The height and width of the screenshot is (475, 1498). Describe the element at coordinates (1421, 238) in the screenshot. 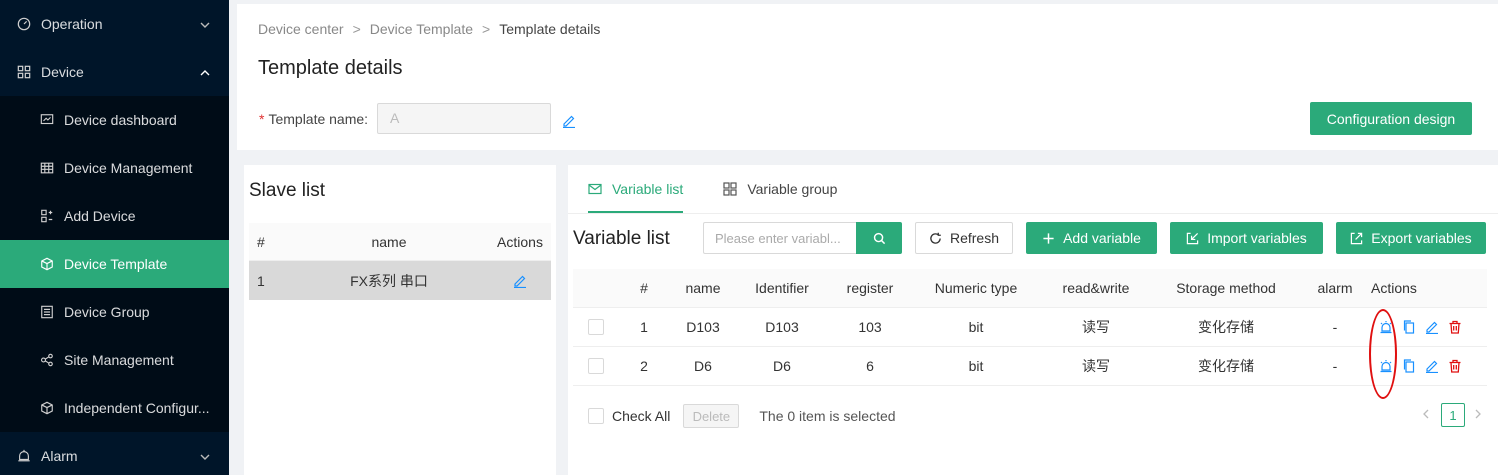

I see `export-variables-label: Export variables` at that location.